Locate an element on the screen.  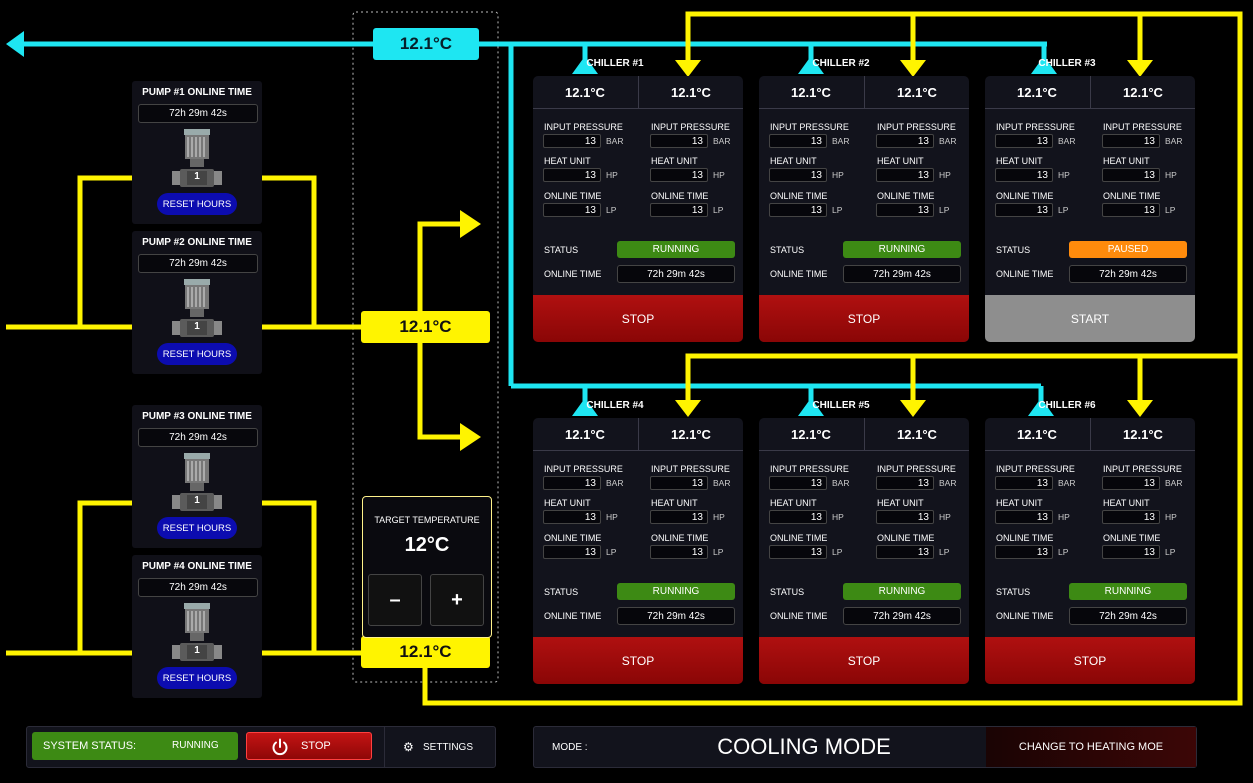
inflow-temp-badge: 12.1°C is located at coordinates (425, 327).